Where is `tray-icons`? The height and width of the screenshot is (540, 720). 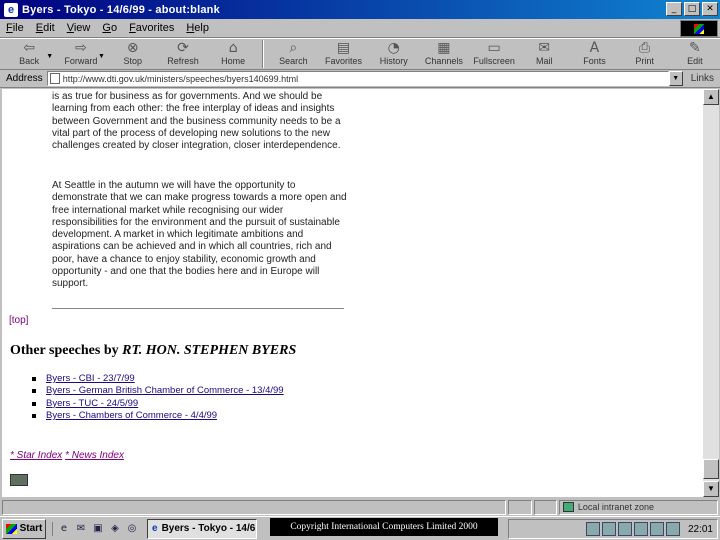 tray-icons is located at coordinates (632, 529).